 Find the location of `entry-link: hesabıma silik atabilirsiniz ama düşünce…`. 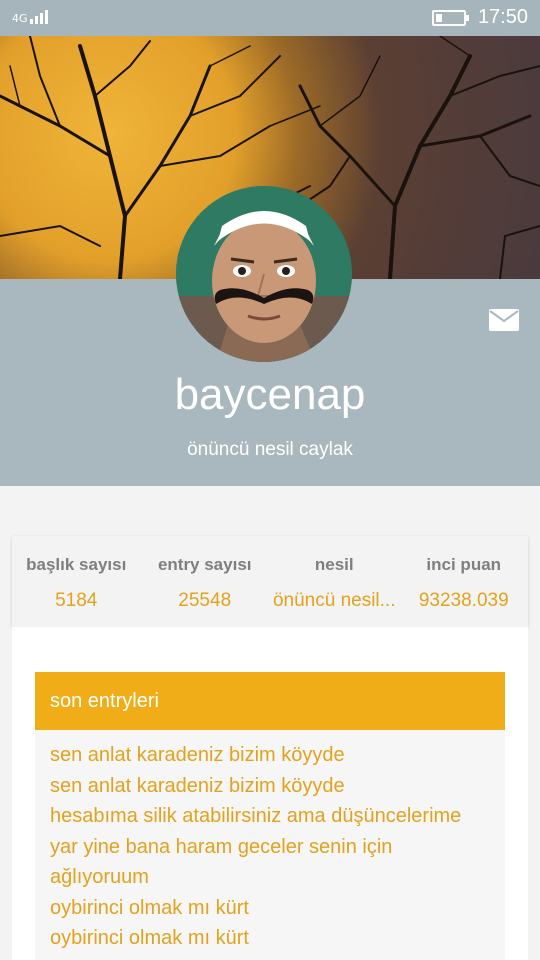

entry-link: hesabıma silik atabilirsiniz ama düşünce… is located at coordinates (277, 816).